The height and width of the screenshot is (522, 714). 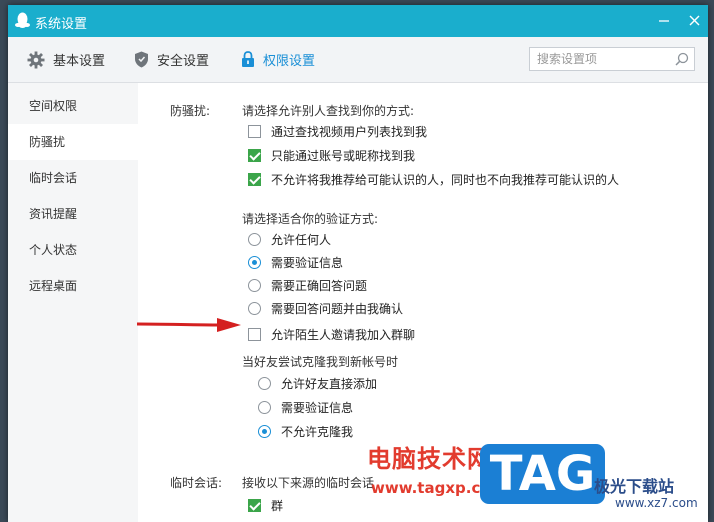 I want to click on anti-harass-section-label: 防骚扰:, so click(x=190, y=111).